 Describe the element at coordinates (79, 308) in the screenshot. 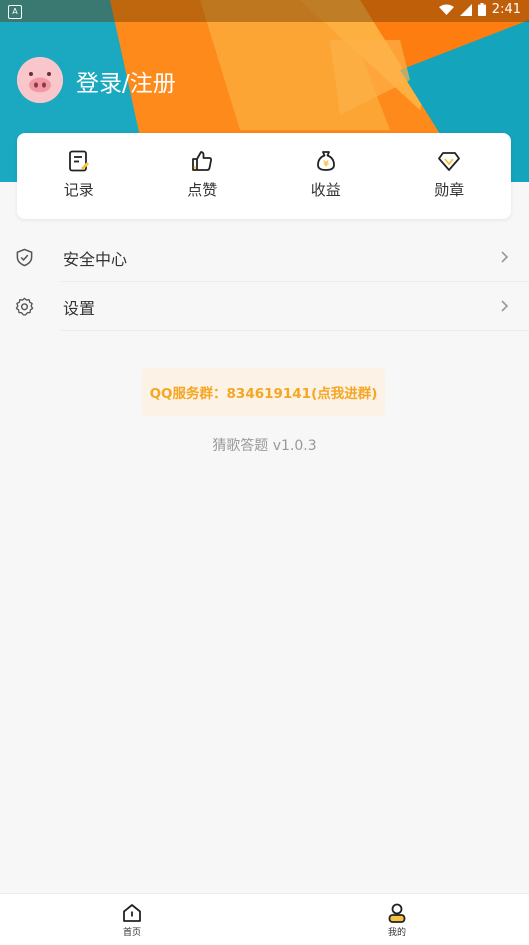

I see `menu-item-label: 设置` at that location.